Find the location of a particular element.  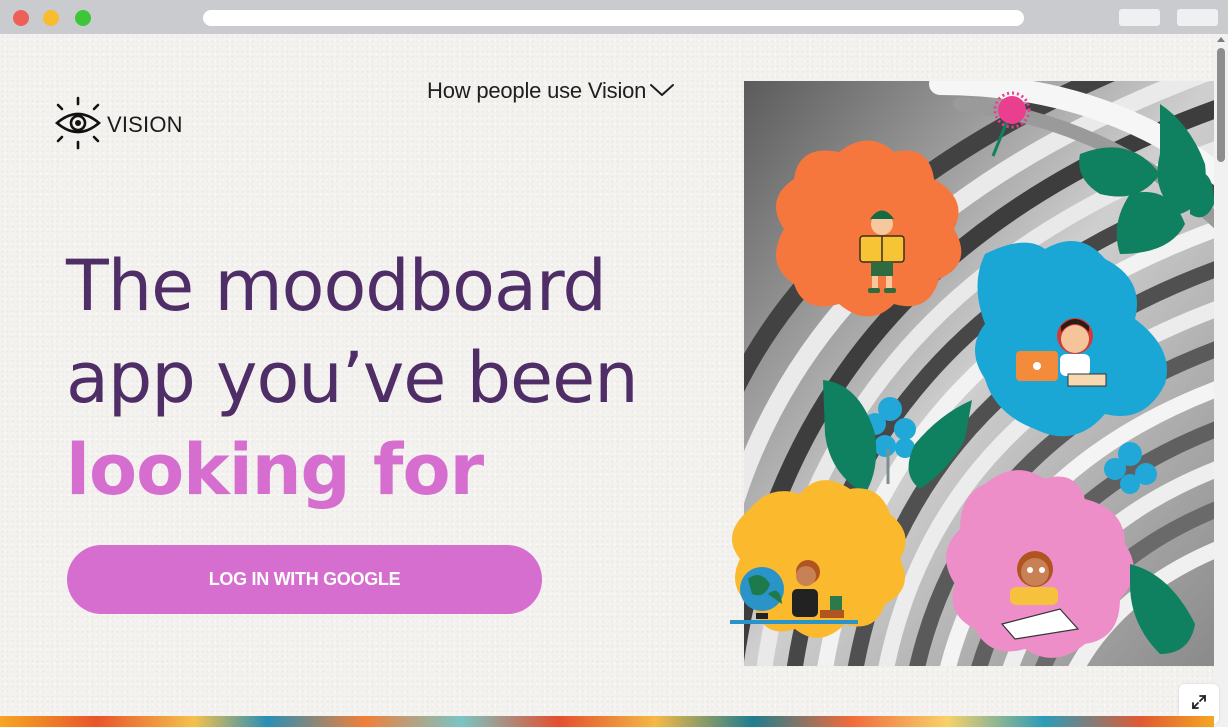

scroll-up-arrow-icon is located at coordinates (1221, 39).